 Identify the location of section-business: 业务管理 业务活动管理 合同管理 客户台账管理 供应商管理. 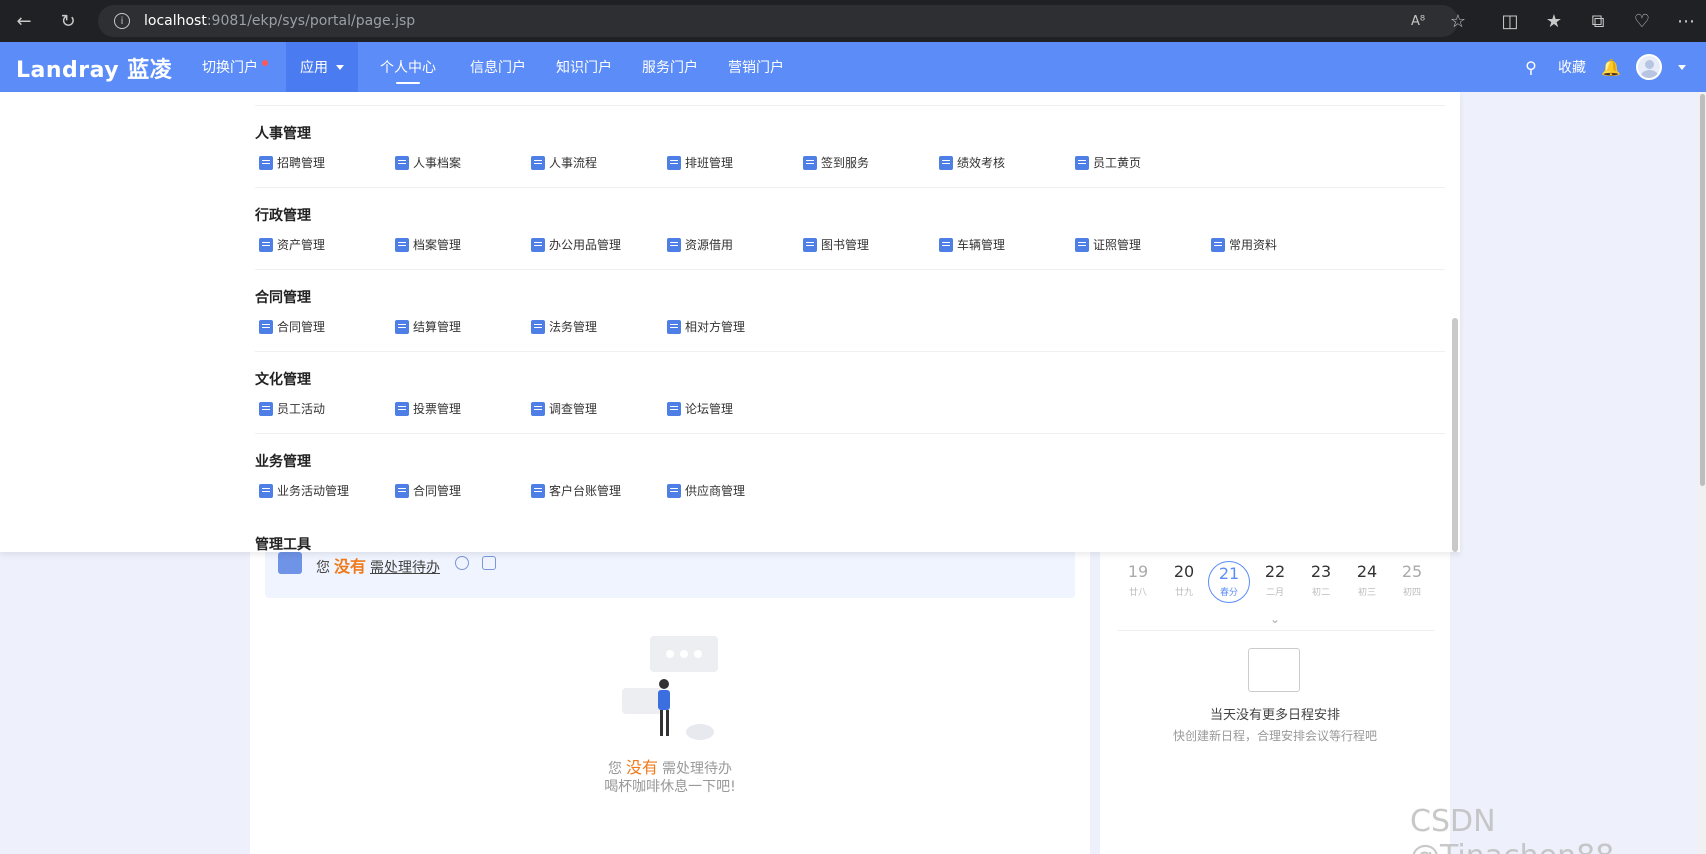
(850, 475).